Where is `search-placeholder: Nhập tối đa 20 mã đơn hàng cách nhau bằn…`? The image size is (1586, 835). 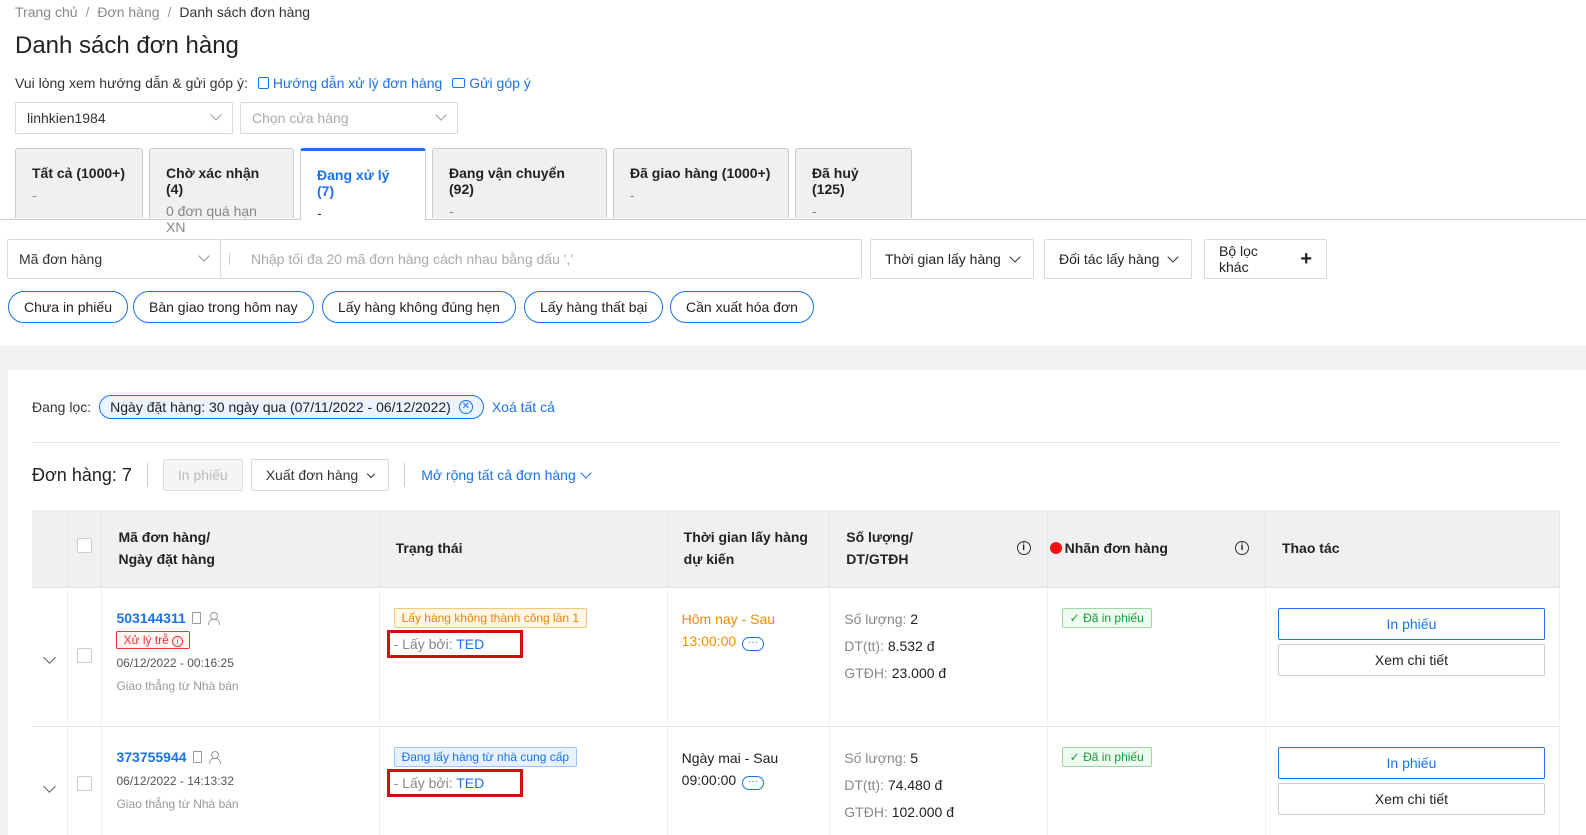
search-placeholder: Nhập tối đa 20 mã đơn hàng cách nhau bằn… is located at coordinates (412, 259).